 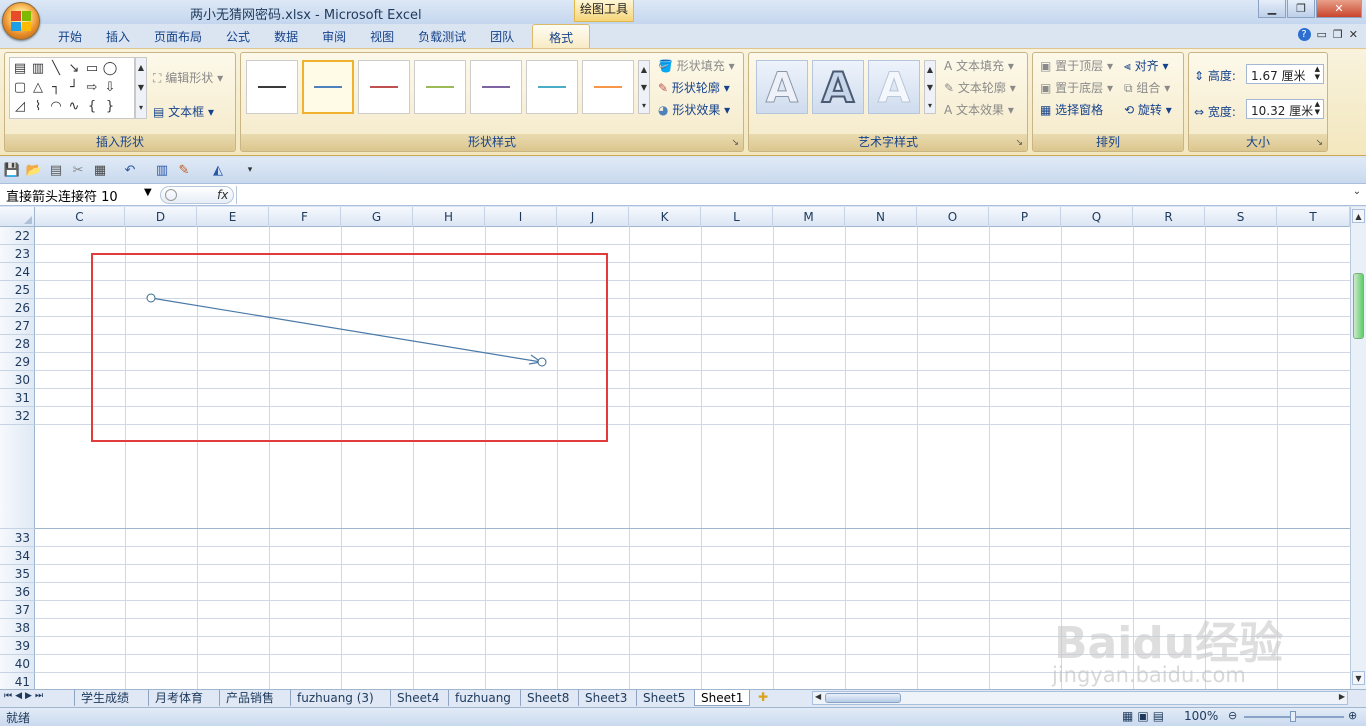 I want to click on arrow-line-shape-icon: ↘, so click(x=74, y=68).